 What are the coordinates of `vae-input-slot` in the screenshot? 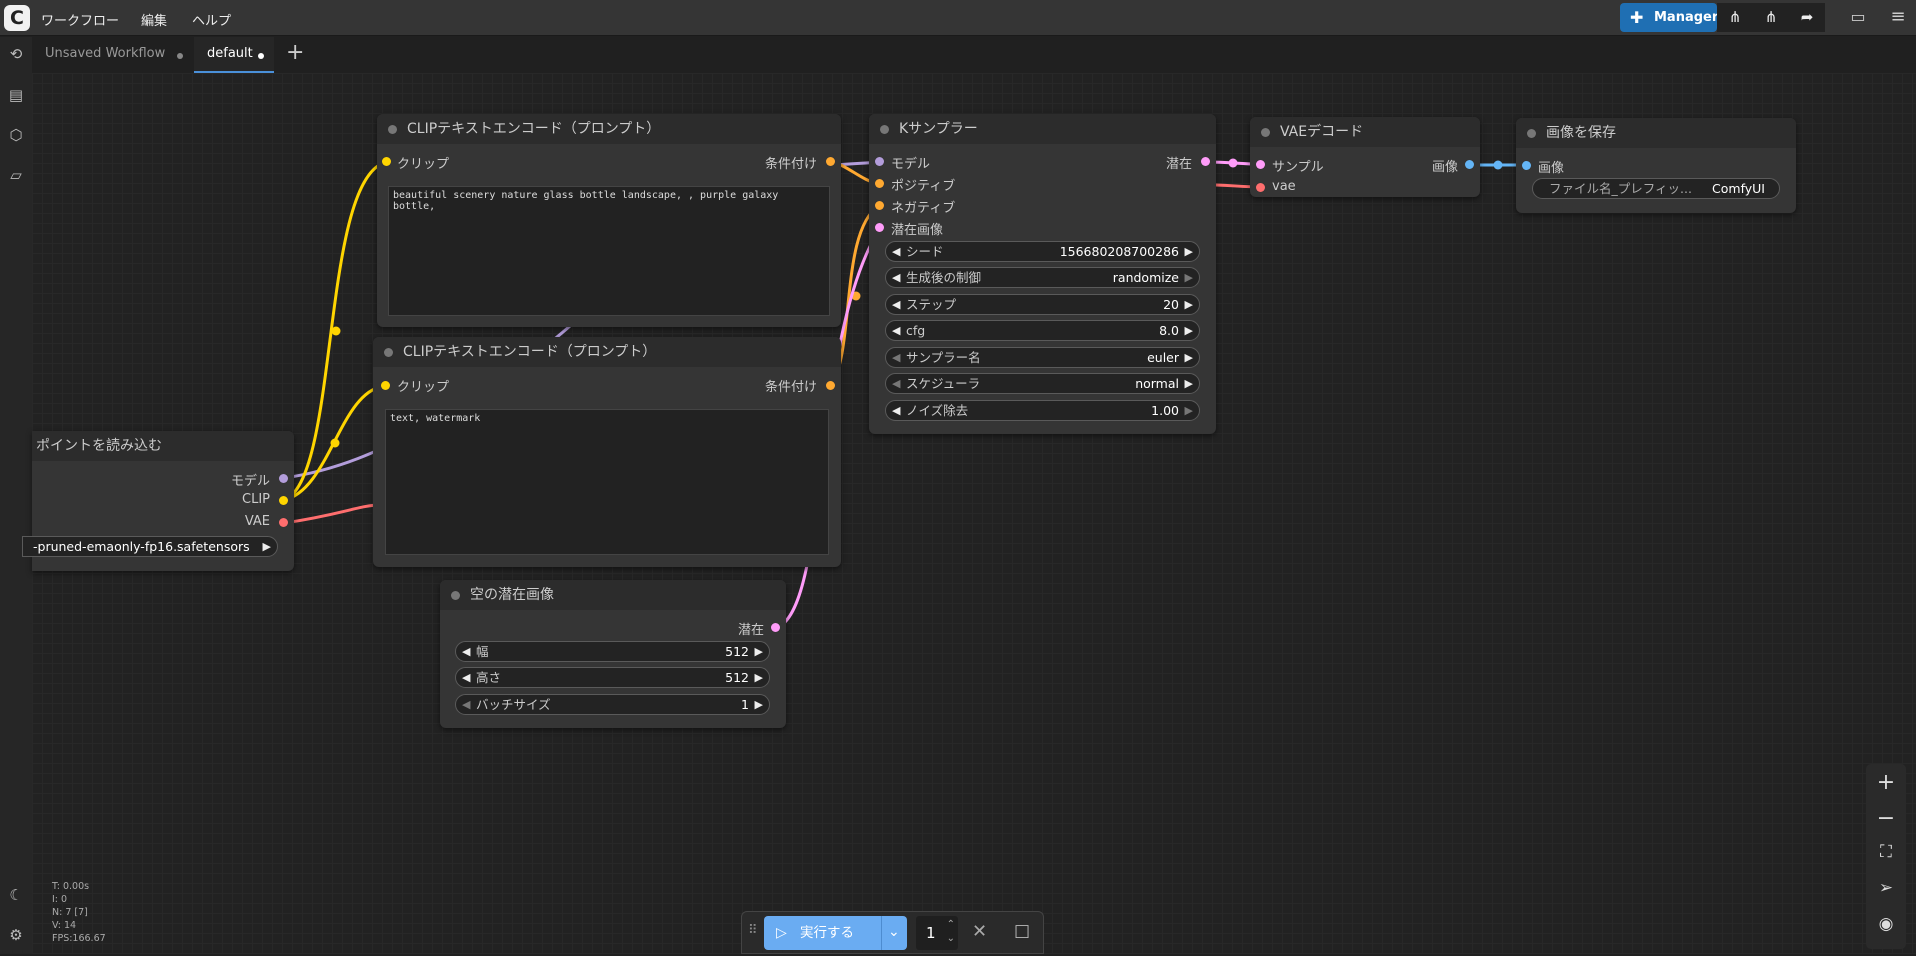 It's located at (1260, 187).